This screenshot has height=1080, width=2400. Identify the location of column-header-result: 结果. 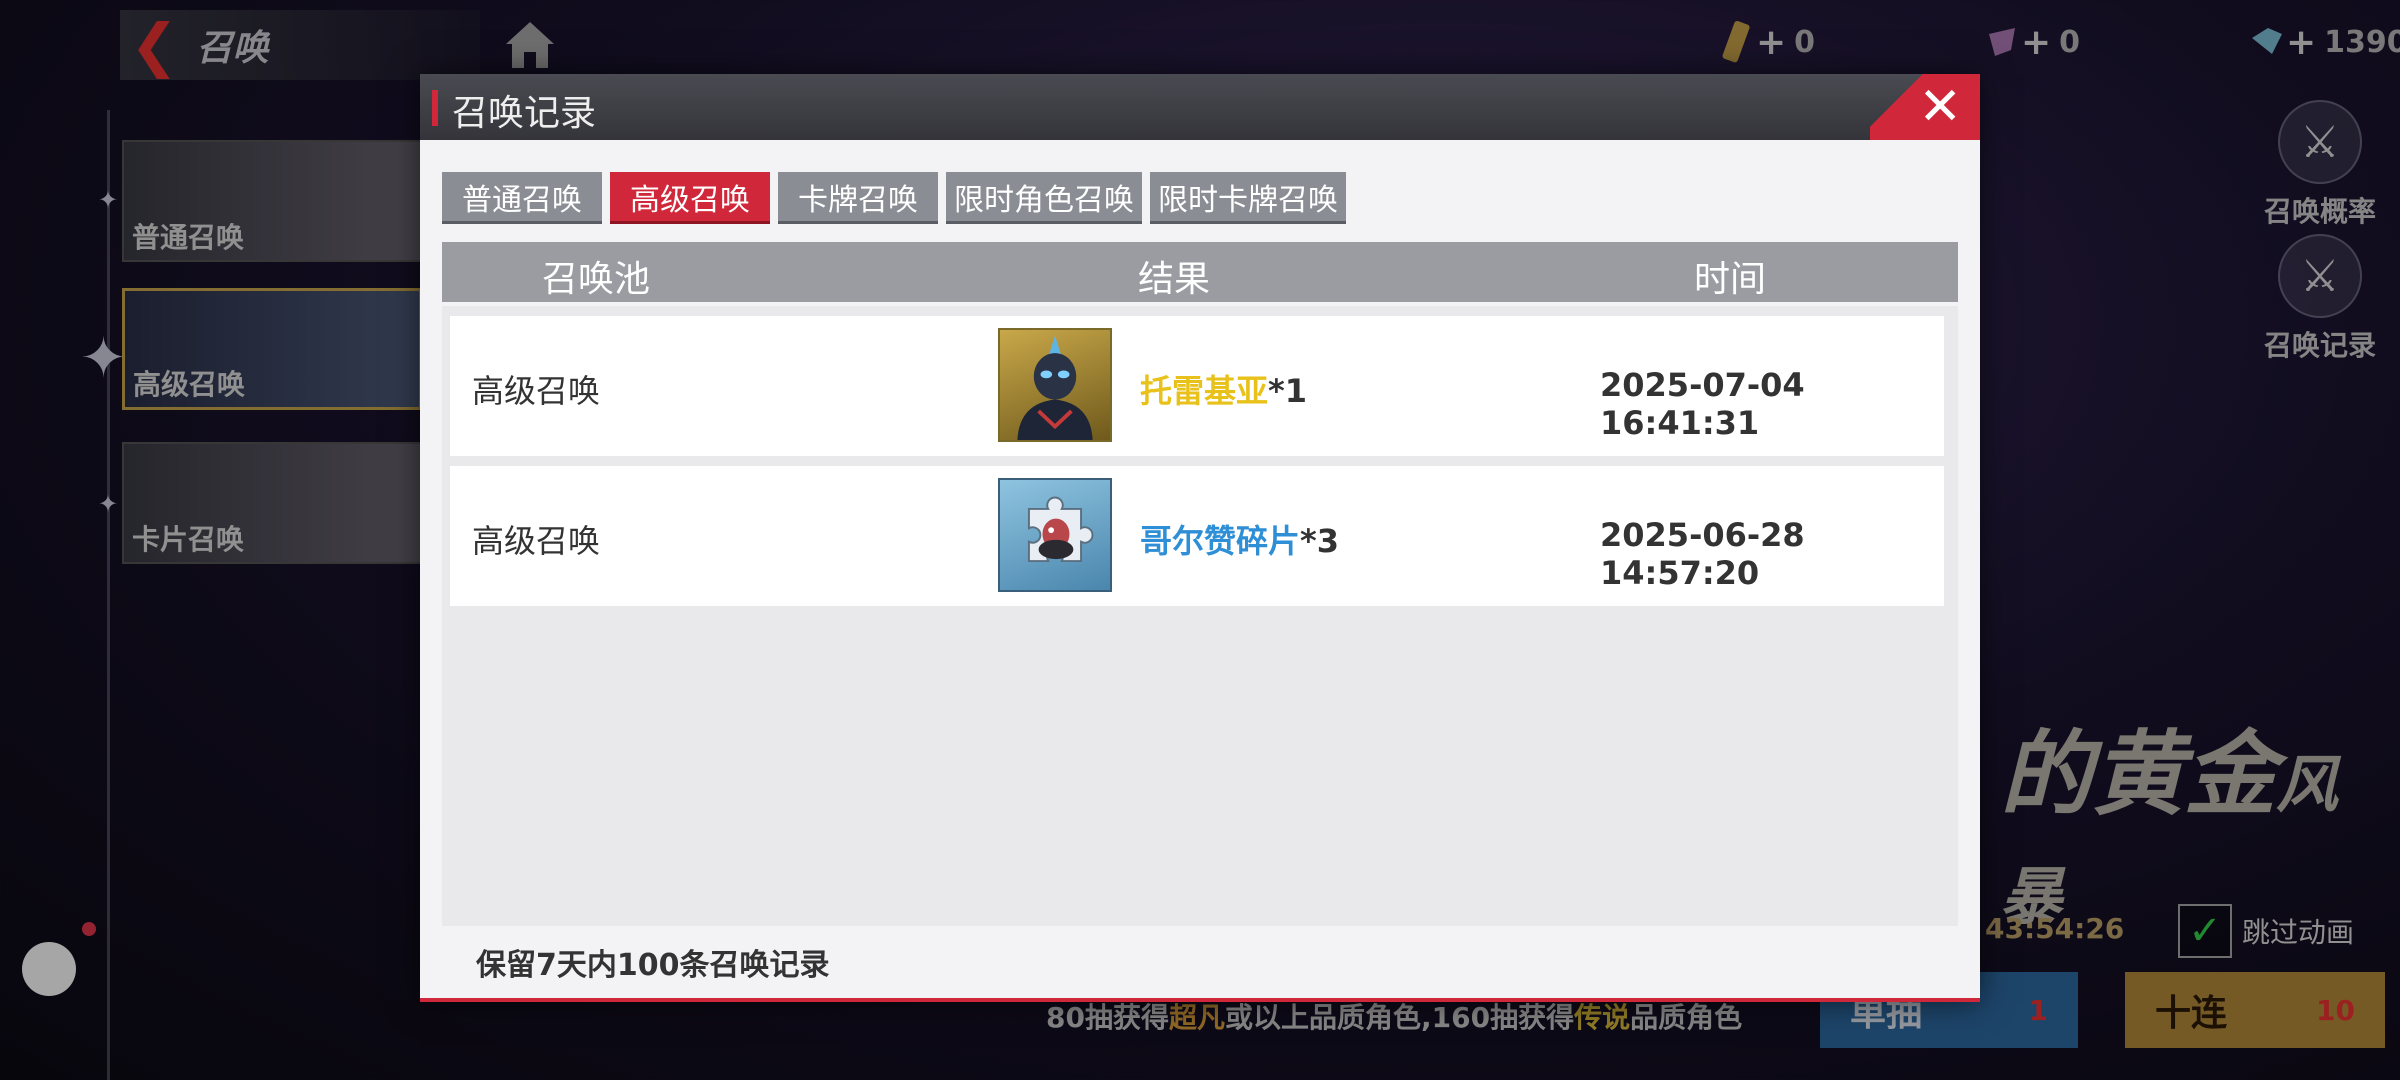
(1174, 279).